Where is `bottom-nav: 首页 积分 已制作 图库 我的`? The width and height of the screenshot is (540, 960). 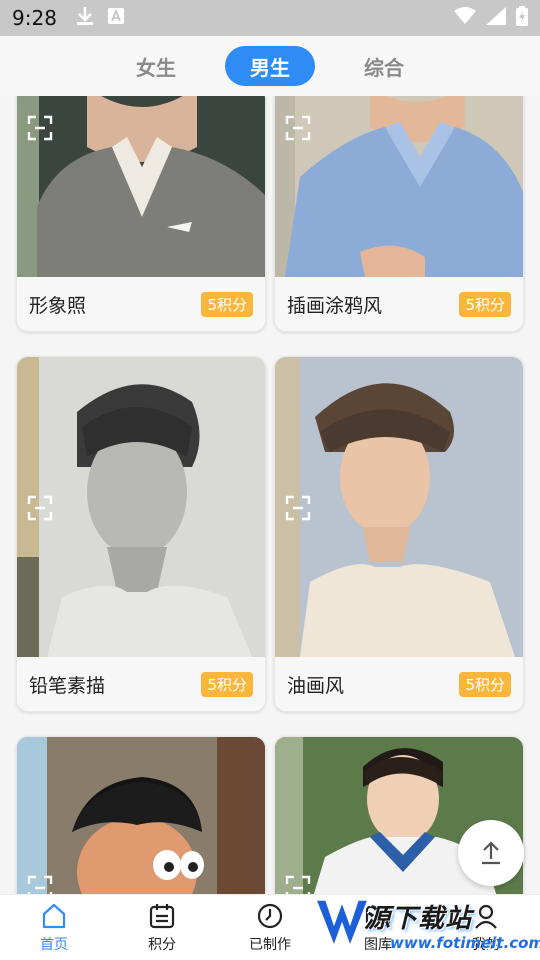 bottom-nav: 首页 积分 已制作 图库 我的 is located at coordinates (270, 927).